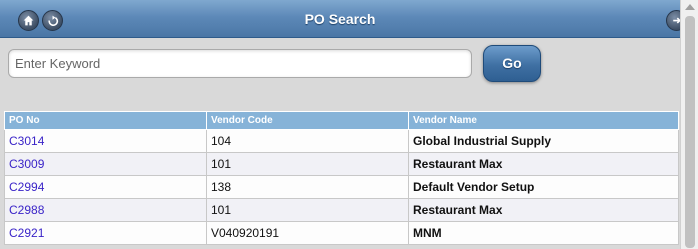 The image size is (698, 249). What do you see at coordinates (105, 187) in the screenshot?
I see `po-number-cell: C2994` at bounding box center [105, 187].